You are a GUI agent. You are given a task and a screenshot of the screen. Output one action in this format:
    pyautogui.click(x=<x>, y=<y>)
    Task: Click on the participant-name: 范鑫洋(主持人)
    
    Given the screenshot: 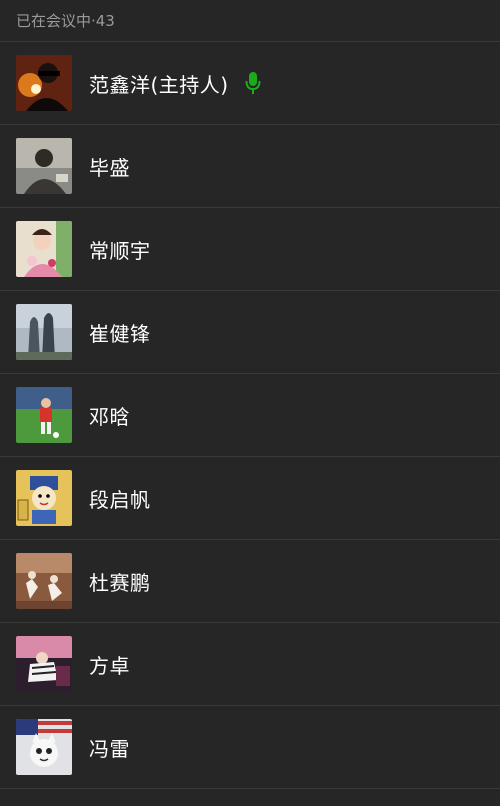 What is the action you would take?
    pyautogui.click(x=159, y=84)
    